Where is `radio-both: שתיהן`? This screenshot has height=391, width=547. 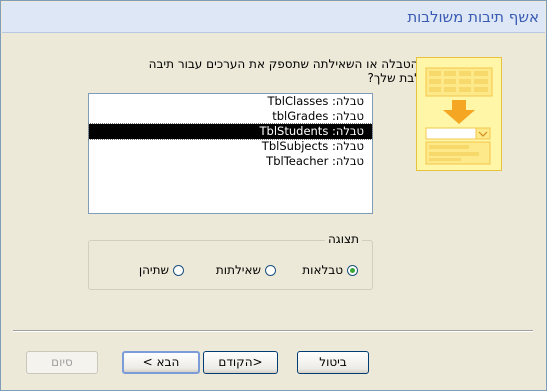 radio-both: שתיהן is located at coordinates (161, 270).